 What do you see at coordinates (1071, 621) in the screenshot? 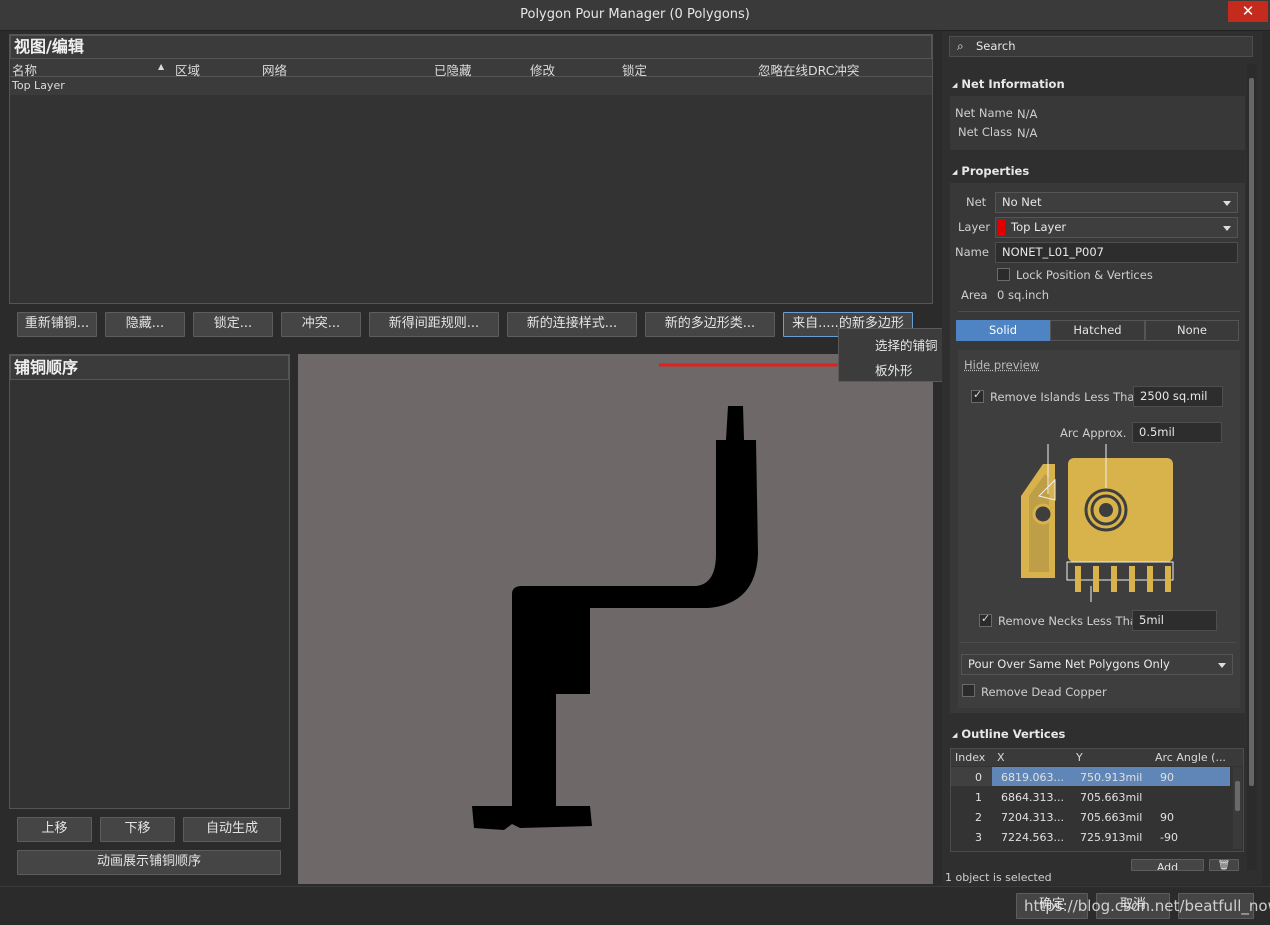
I see `remove-necks-label: Remove Necks Less Than` at bounding box center [1071, 621].